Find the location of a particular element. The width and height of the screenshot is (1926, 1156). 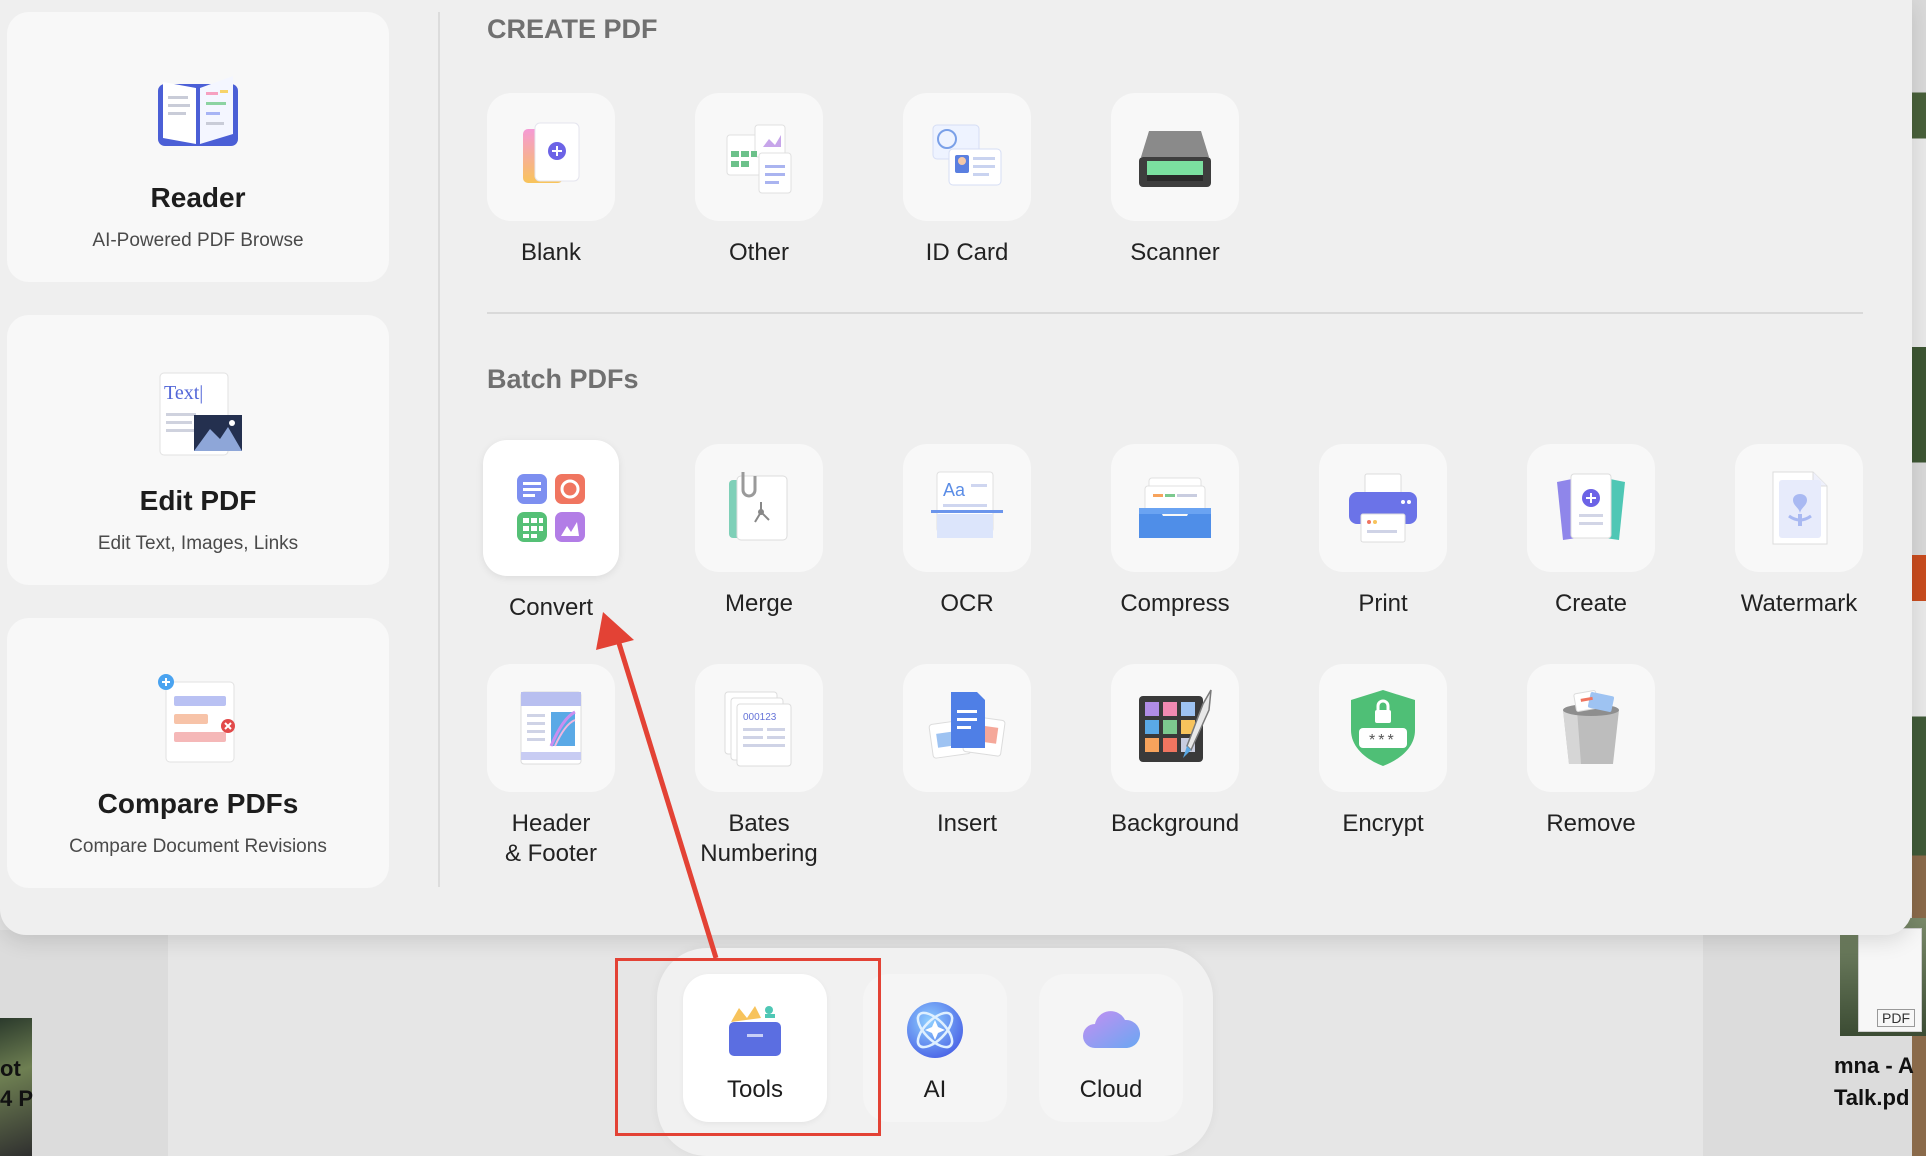

desktop-file-label-left: ot 4 P is located at coordinates (16, 1084).